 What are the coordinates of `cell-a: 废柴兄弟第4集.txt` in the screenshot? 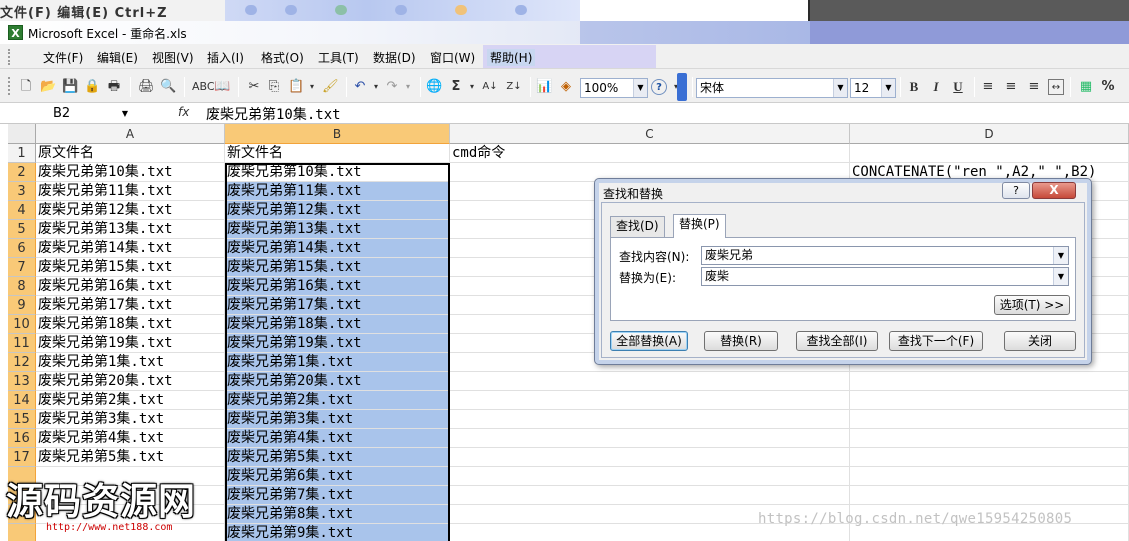 It's located at (130, 438).